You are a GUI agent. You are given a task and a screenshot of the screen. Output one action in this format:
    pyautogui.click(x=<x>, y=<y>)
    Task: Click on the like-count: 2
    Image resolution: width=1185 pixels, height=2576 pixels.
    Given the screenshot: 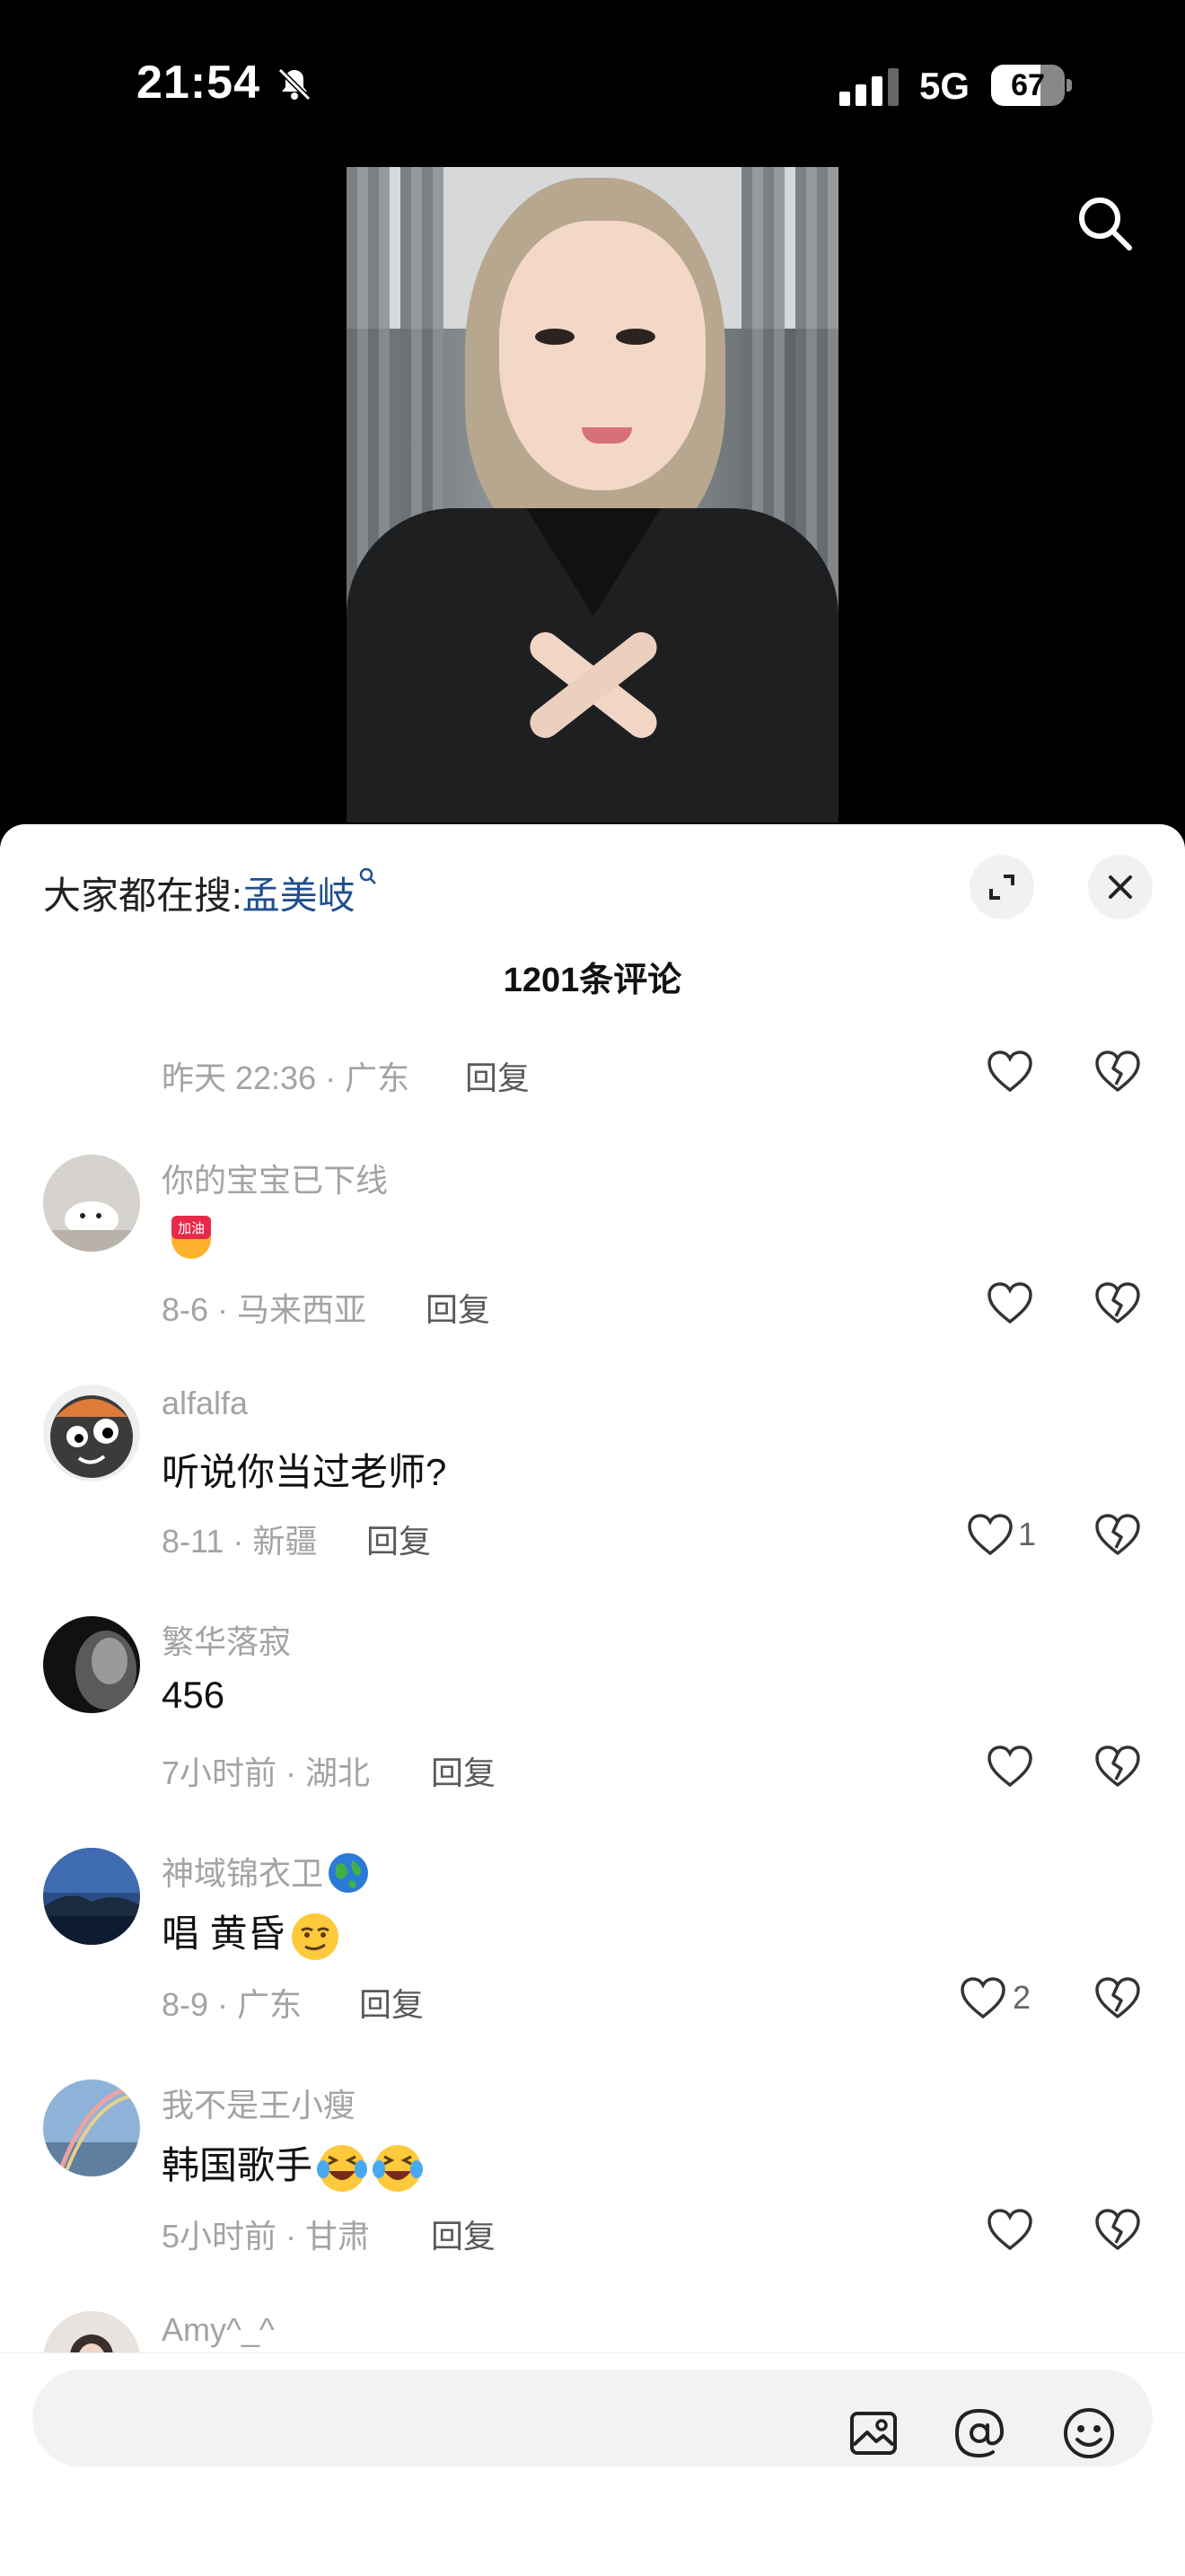 What is the action you would take?
    pyautogui.click(x=1022, y=1998)
    